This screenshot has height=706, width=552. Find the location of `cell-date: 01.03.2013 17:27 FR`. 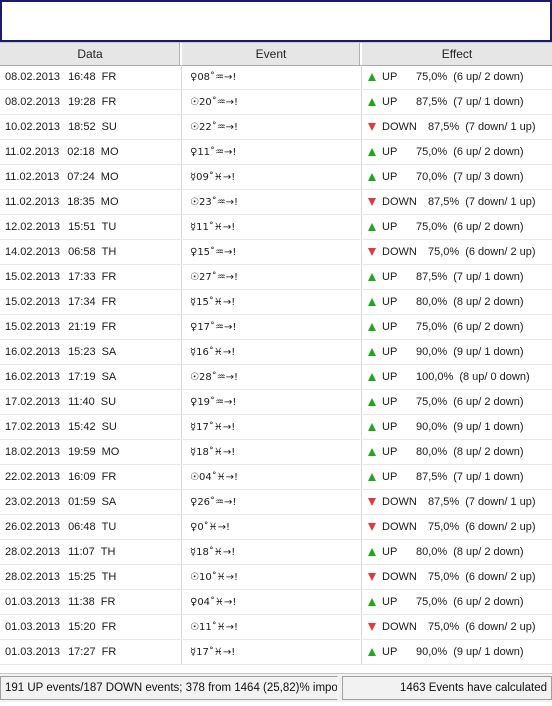

cell-date: 01.03.2013 17:27 FR is located at coordinates (91, 652).